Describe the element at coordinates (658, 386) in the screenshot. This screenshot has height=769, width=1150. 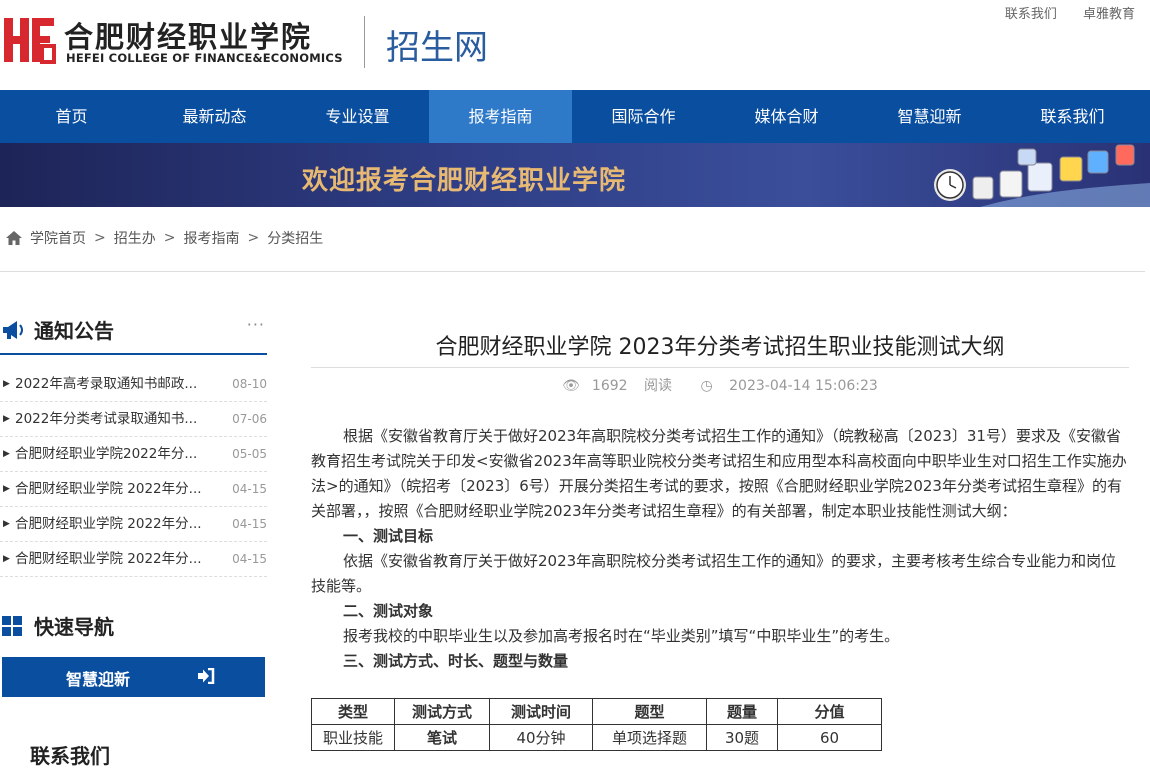
I see `article-views-label: 阅读` at that location.